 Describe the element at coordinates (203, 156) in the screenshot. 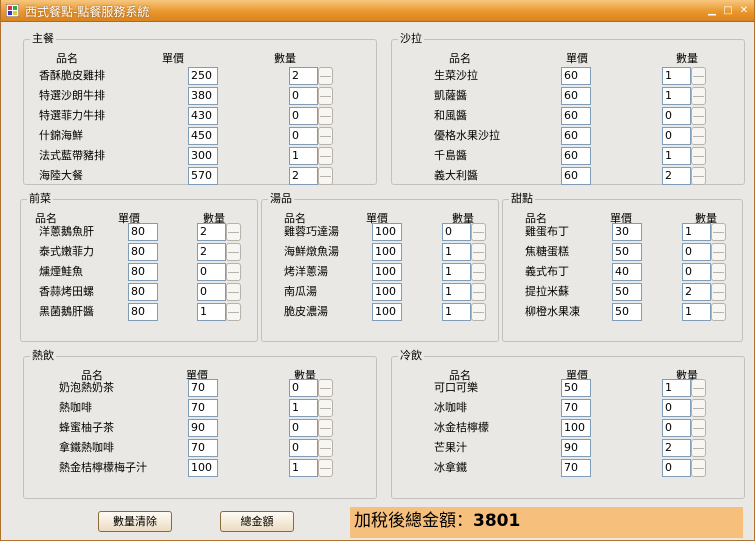

I see `price-field: 300` at that location.